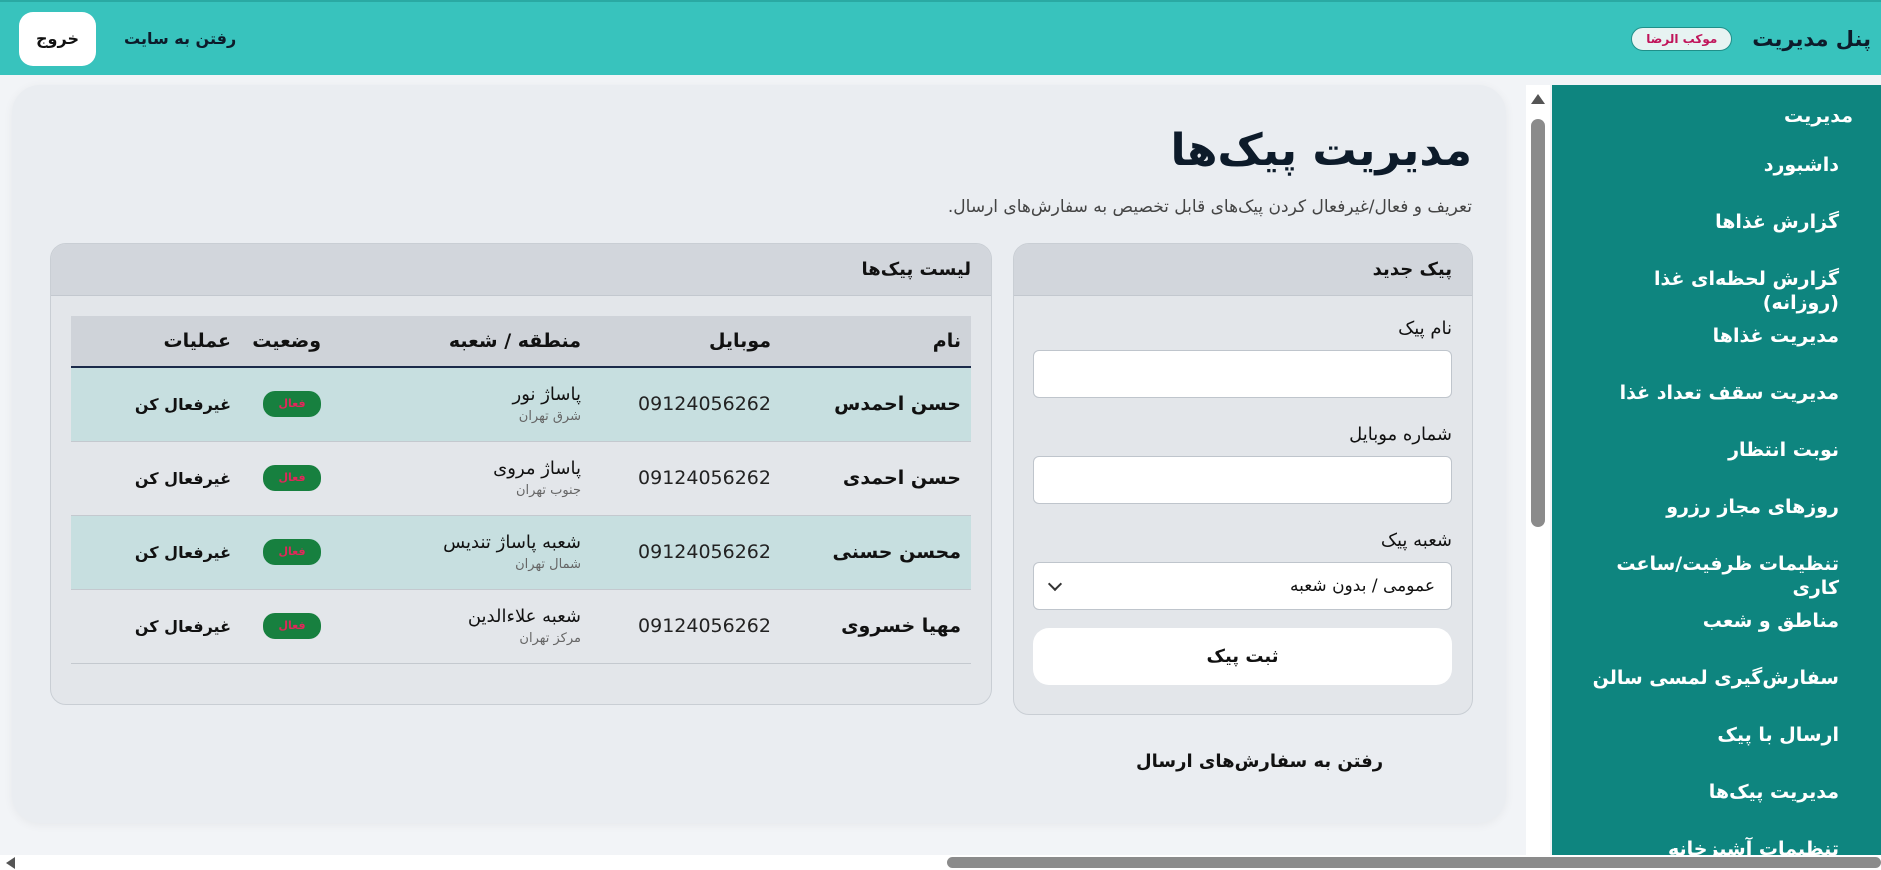 This screenshot has height=870, width=1881. What do you see at coordinates (550, 638) in the screenshot?
I see `region-name: مرکز تهران` at bounding box center [550, 638].